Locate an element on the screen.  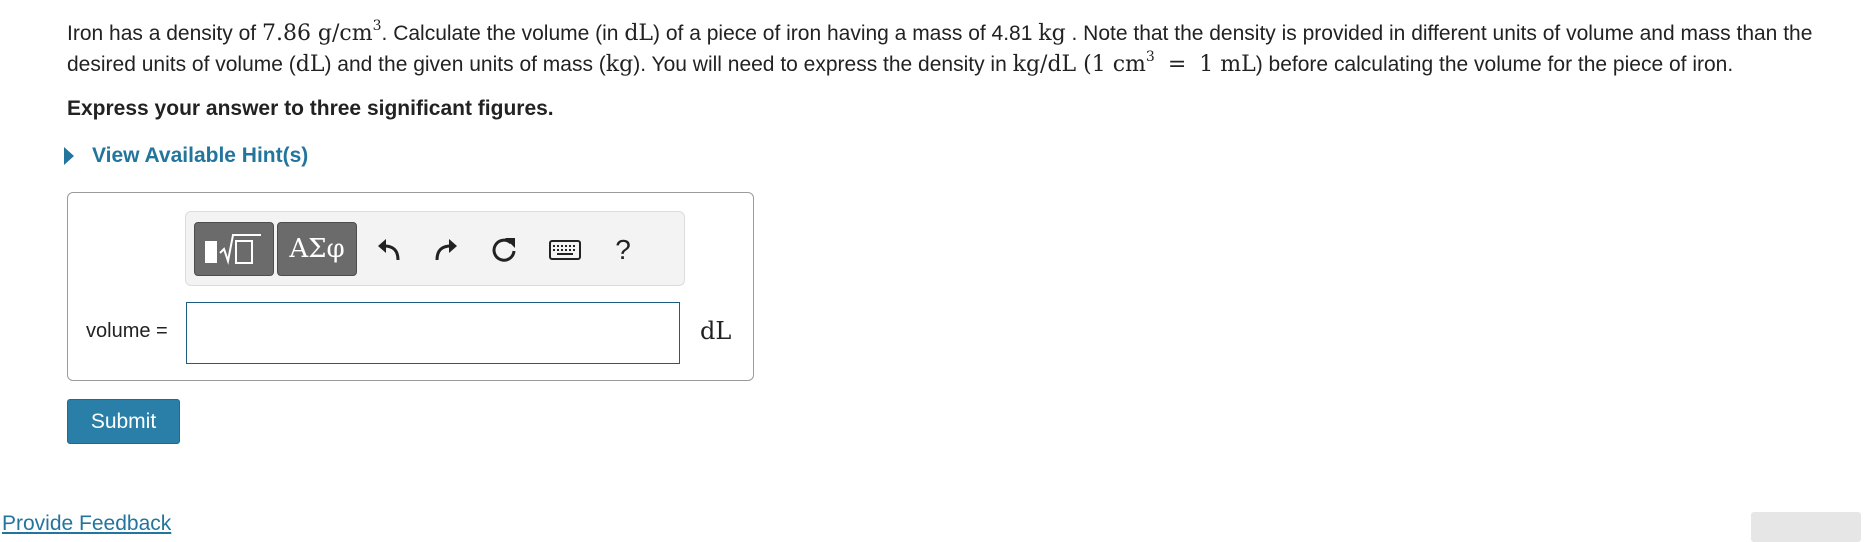
keyboard-button is located at coordinates (565, 250).